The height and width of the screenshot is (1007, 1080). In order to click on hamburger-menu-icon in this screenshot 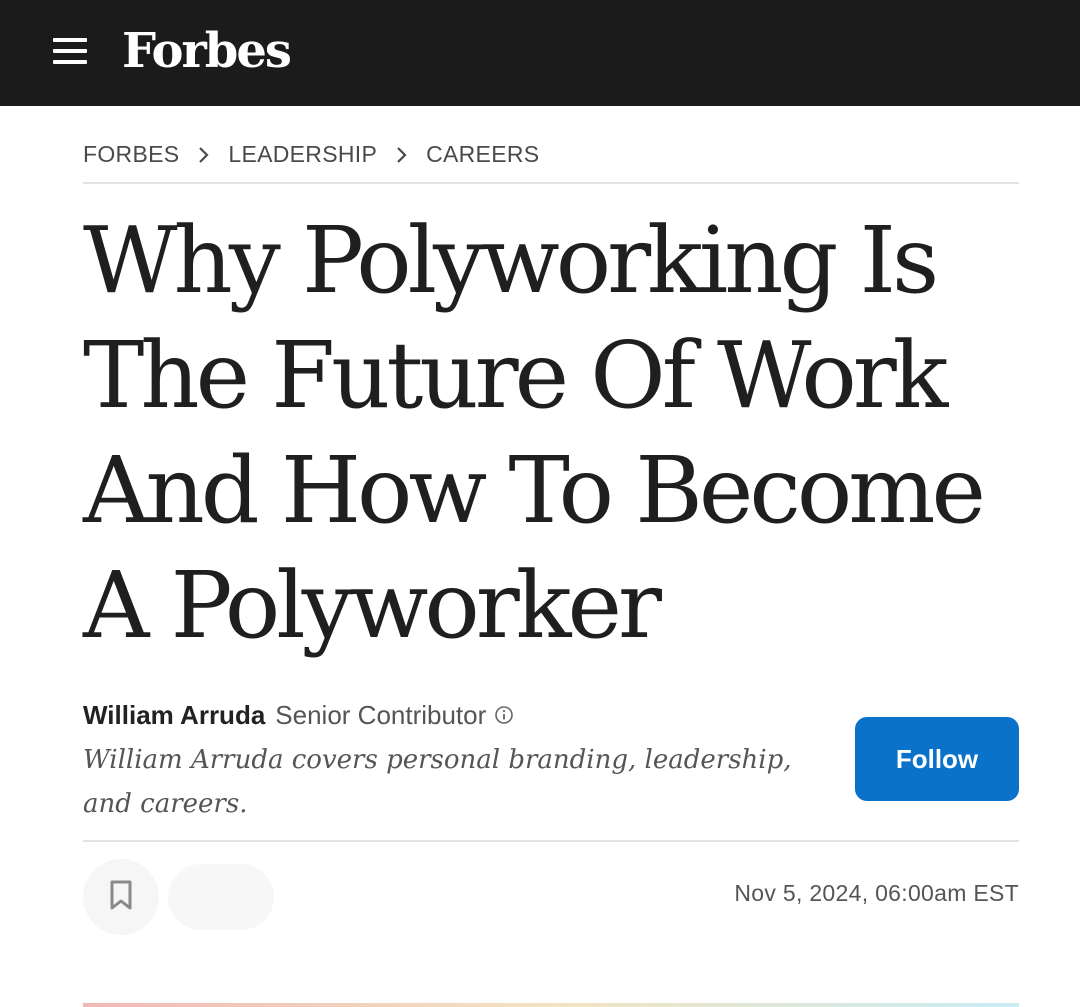, I will do `click(70, 51)`.